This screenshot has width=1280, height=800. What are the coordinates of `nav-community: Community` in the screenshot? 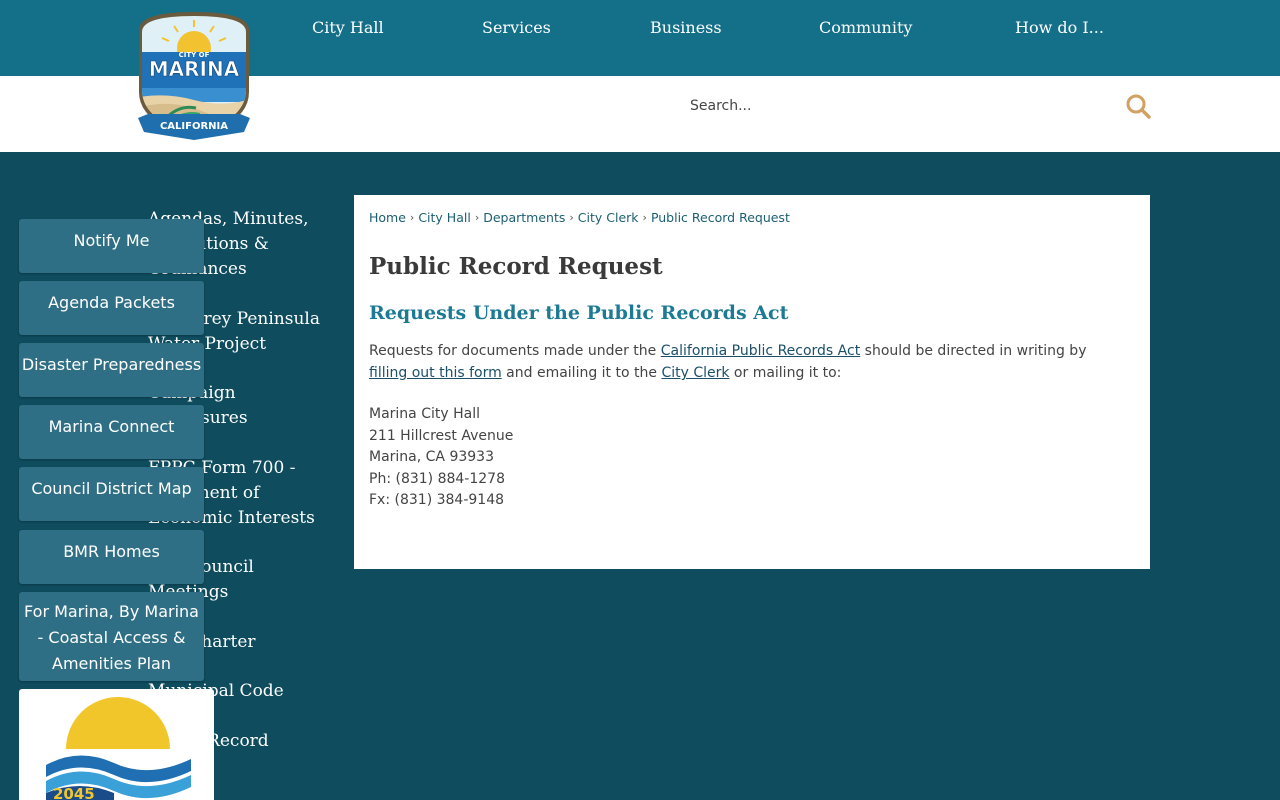 It's located at (865, 27).